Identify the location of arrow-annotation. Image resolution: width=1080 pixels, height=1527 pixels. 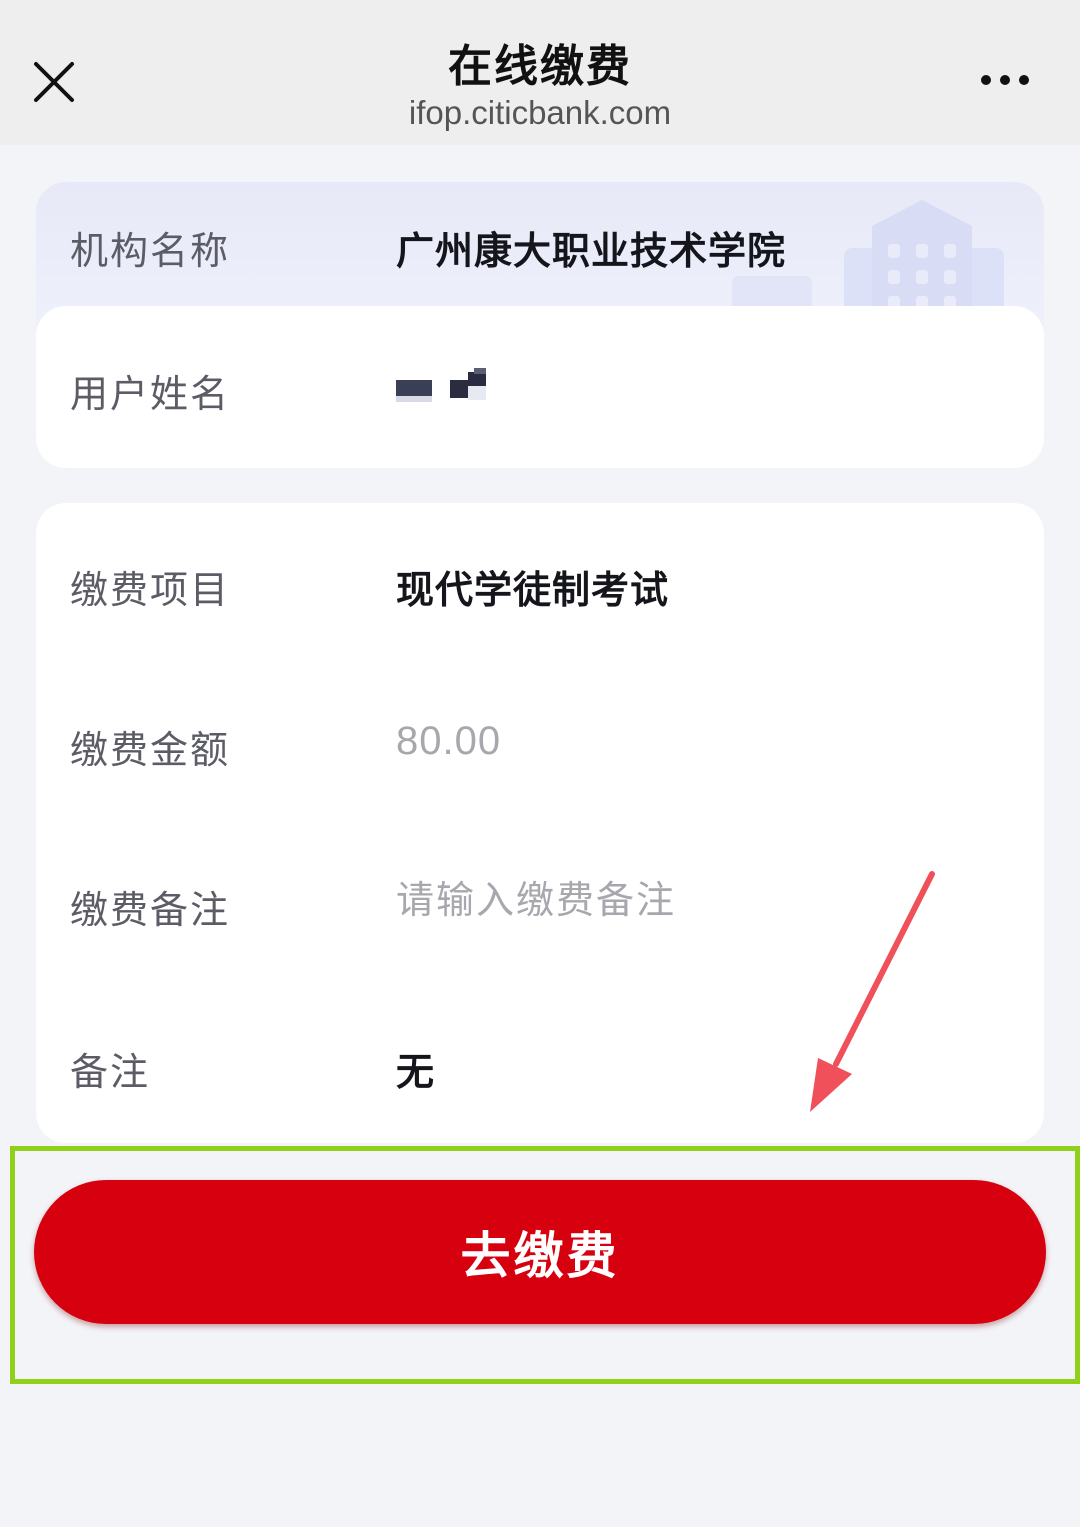
(872, 991).